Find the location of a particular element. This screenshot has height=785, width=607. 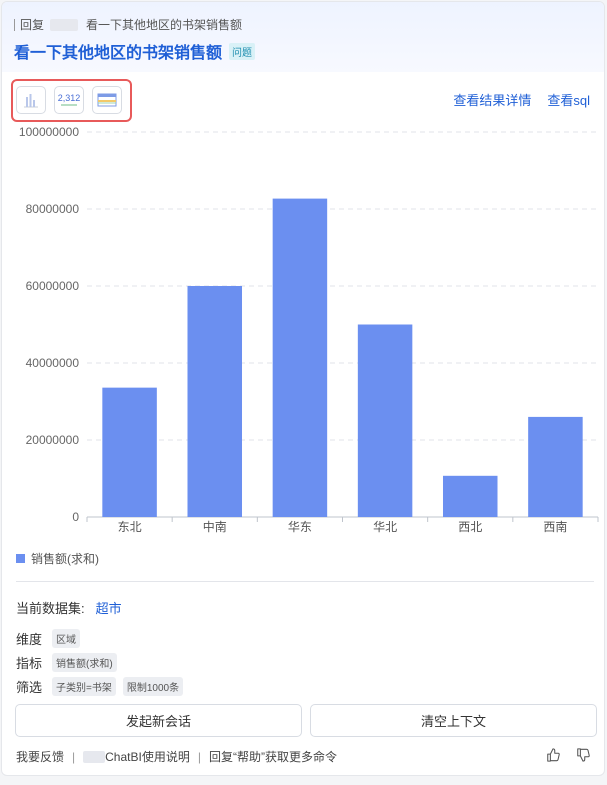

y-tick-label: 20000000 is located at coordinates (53, 440).